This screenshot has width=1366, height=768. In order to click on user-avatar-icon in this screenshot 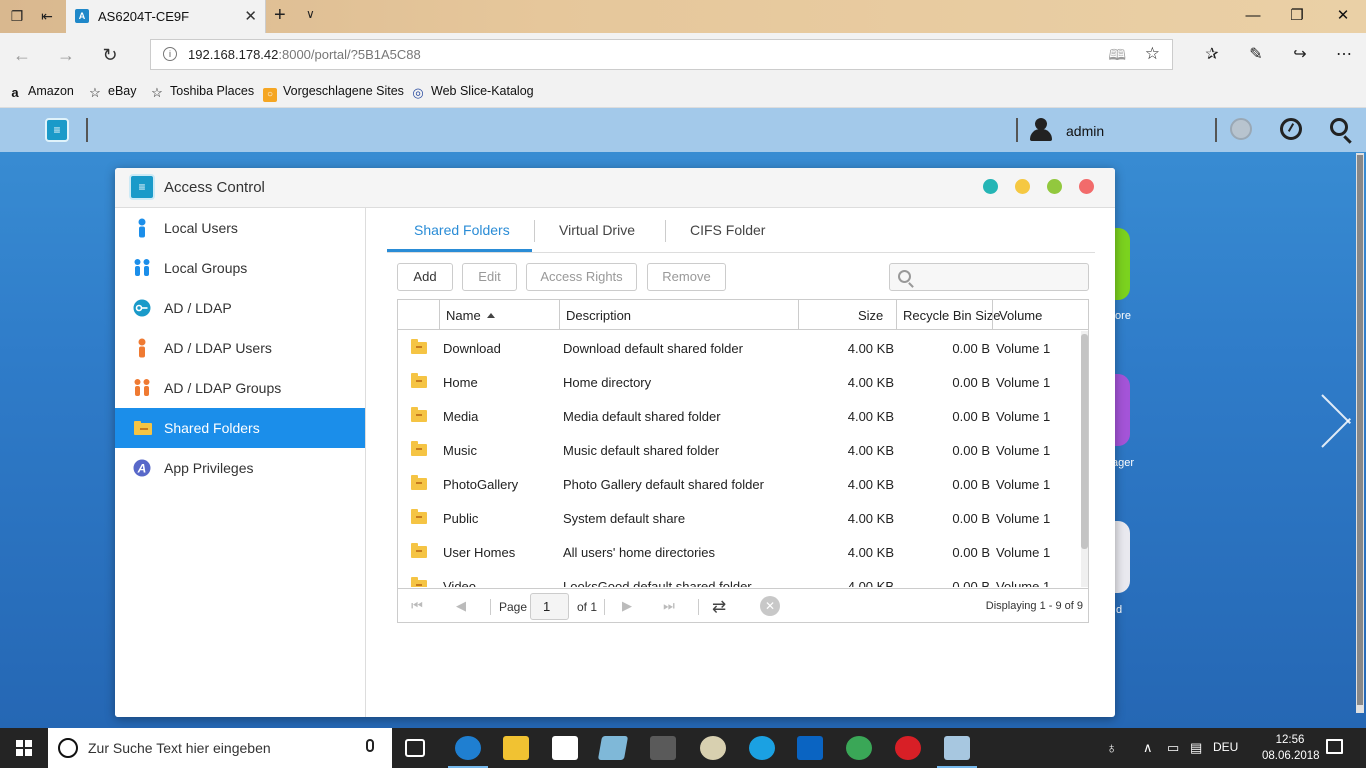, I will do `click(1041, 130)`.